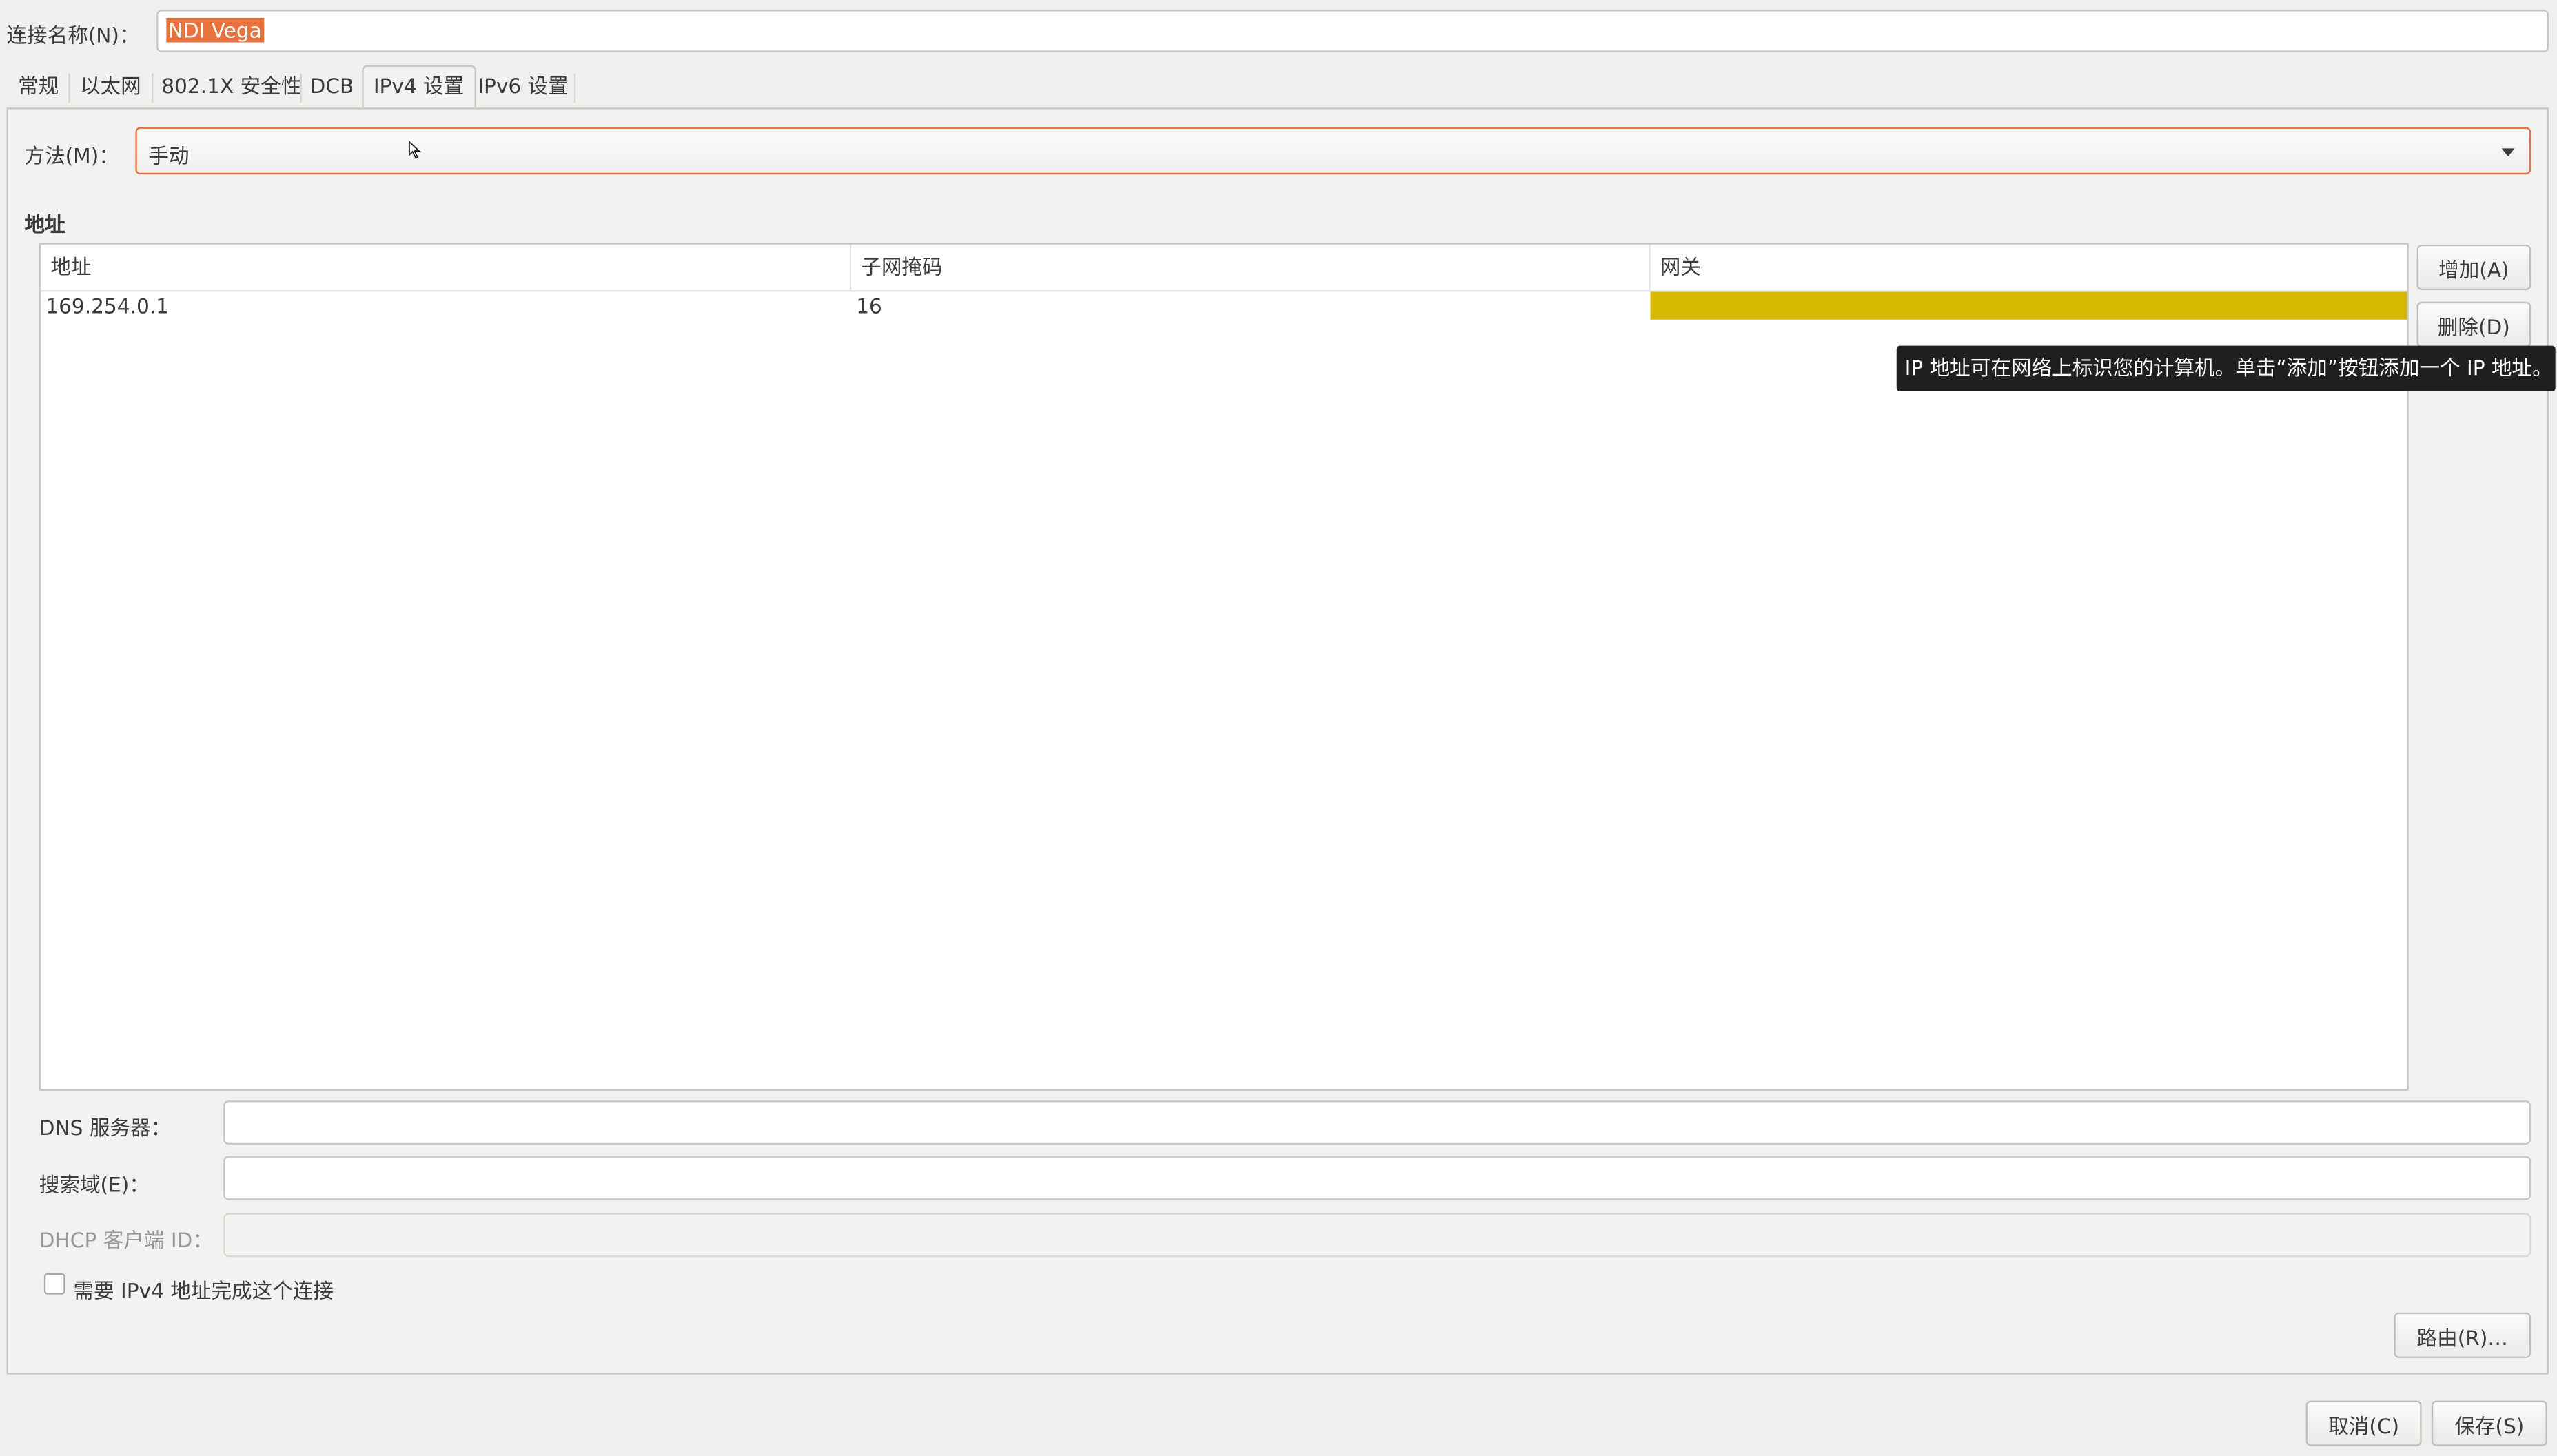 The image size is (2557, 1456). Describe the element at coordinates (1377, 1235) in the screenshot. I see `dhcp-client-id-input` at that location.